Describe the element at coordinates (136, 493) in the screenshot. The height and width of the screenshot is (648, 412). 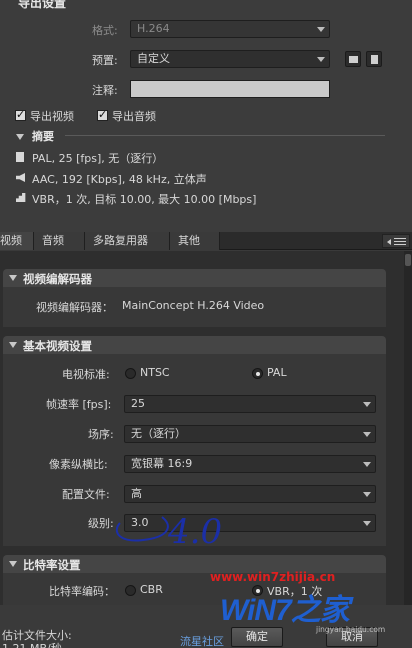
I see `profile-value: 高` at that location.